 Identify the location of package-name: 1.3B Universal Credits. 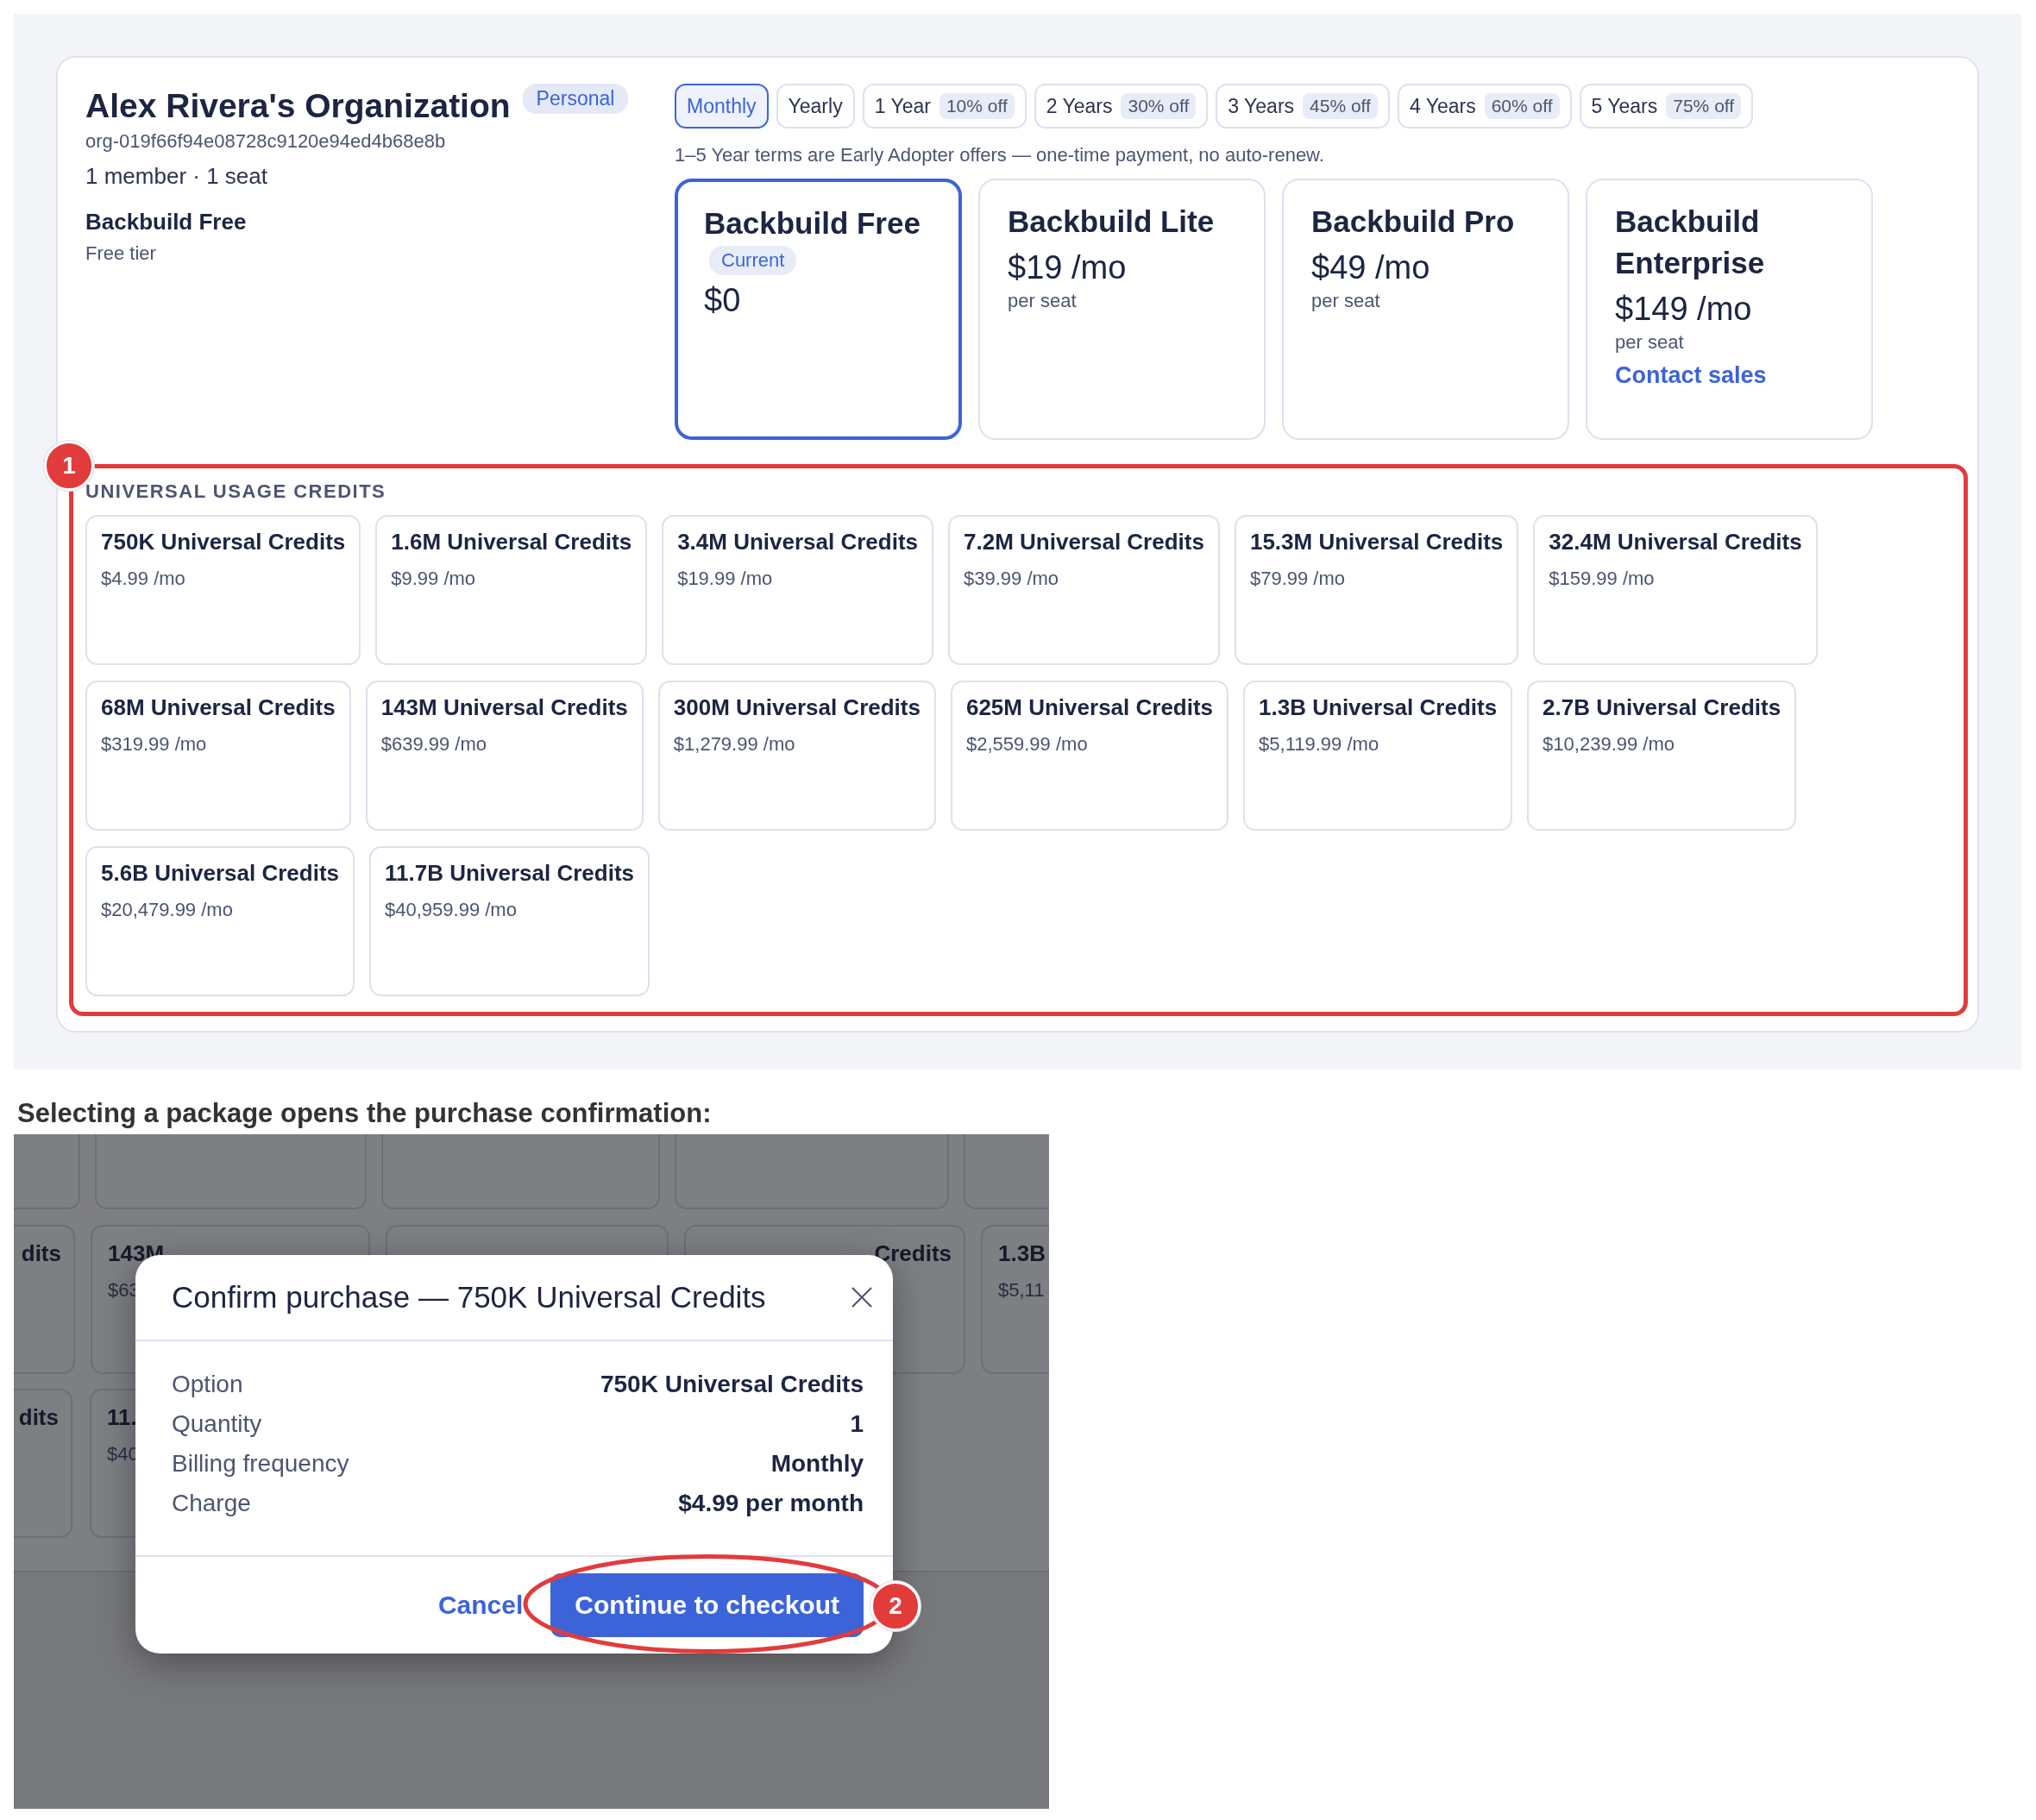
(1379, 708).